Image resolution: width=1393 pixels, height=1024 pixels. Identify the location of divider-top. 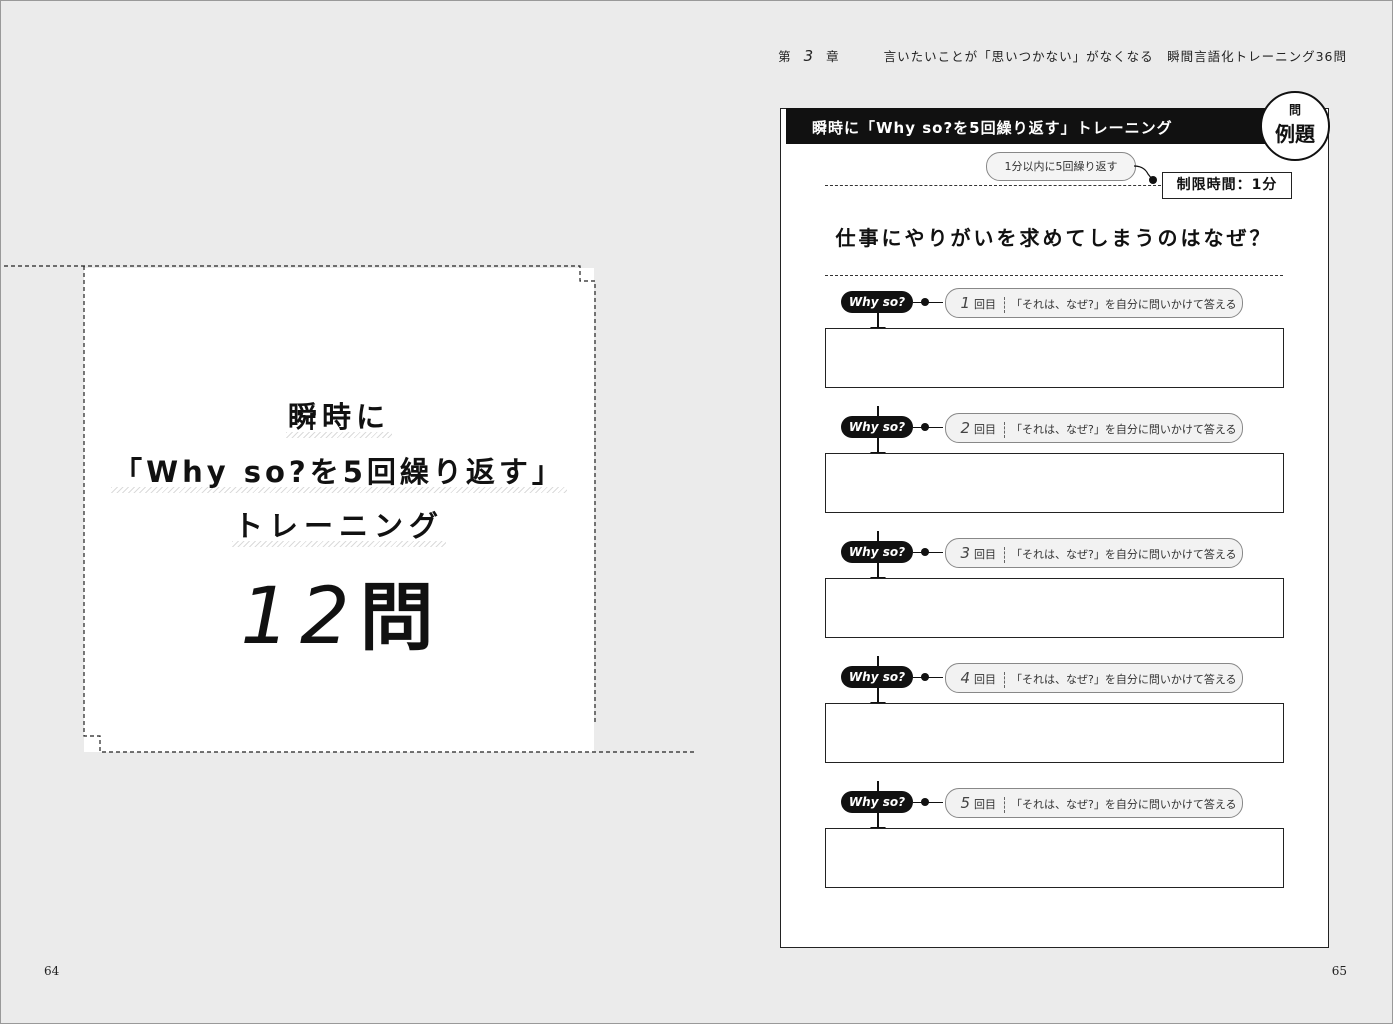
(993, 185).